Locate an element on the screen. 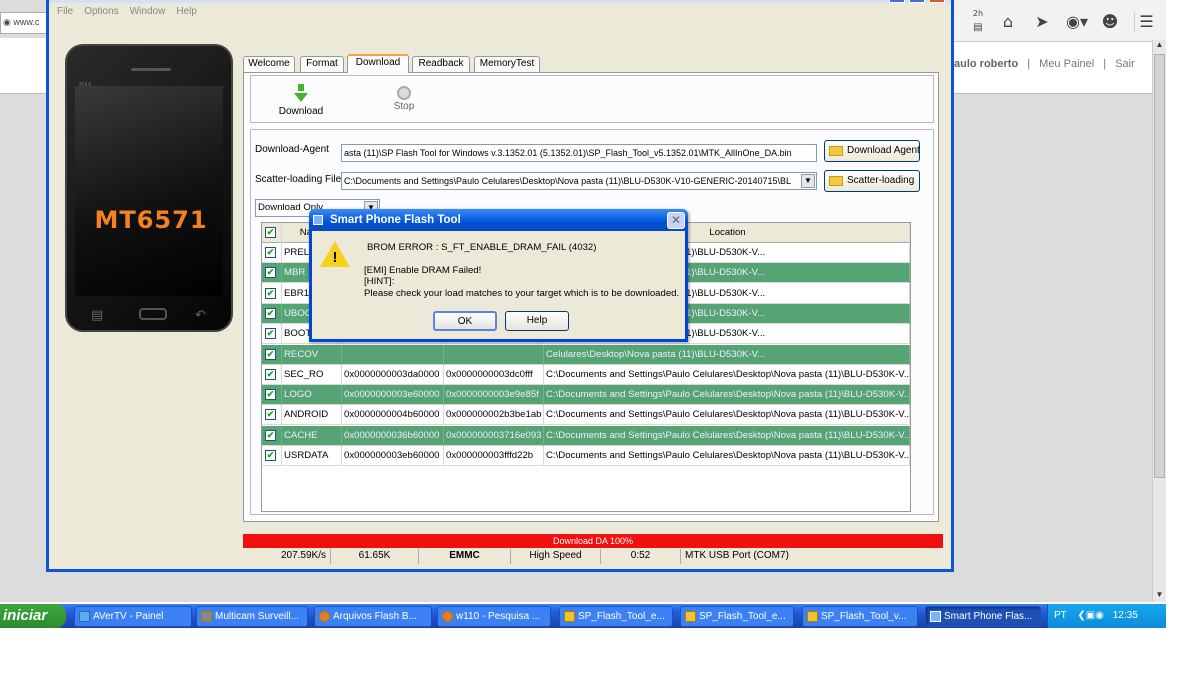 The height and width of the screenshot is (675, 1200). menu-icon: ☰ is located at coordinates (1144, 22).